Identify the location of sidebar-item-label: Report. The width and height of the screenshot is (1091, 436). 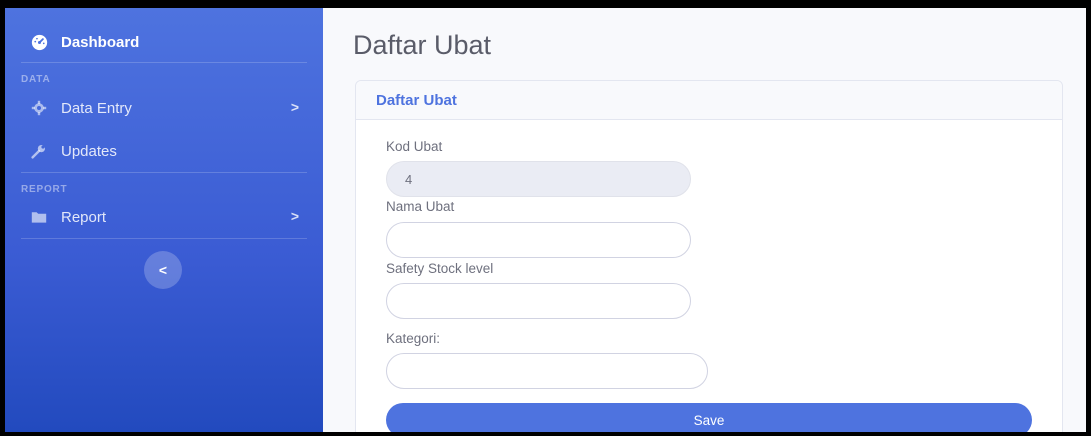
(84, 217).